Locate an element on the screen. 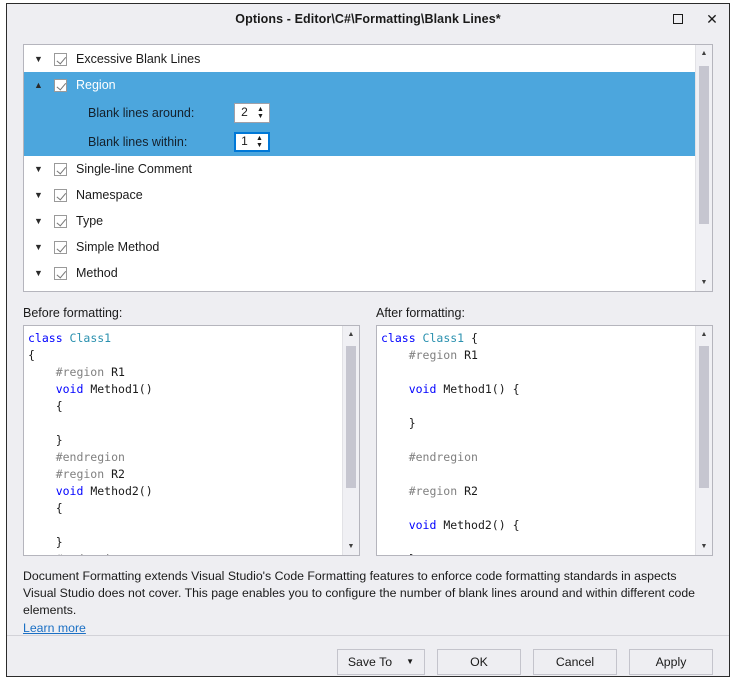 The width and height of the screenshot is (738, 687). before-code-scrollbar: ▲ ▼ is located at coordinates (350, 440).